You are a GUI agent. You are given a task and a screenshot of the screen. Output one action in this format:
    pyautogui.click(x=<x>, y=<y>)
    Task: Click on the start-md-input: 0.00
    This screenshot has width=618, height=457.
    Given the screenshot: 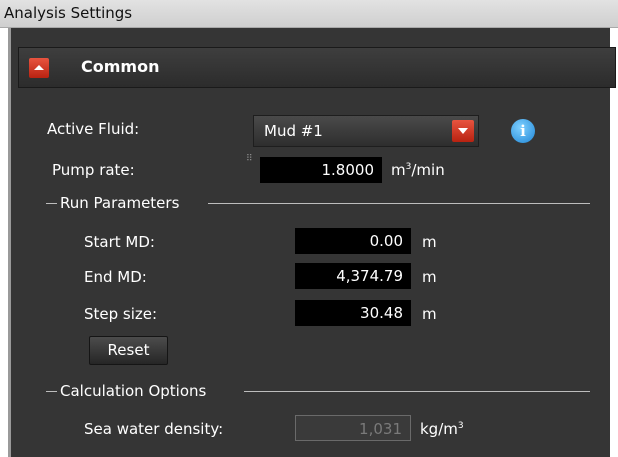 What is the action you would take?
    pyautogui.click(x=353, y=241)
    